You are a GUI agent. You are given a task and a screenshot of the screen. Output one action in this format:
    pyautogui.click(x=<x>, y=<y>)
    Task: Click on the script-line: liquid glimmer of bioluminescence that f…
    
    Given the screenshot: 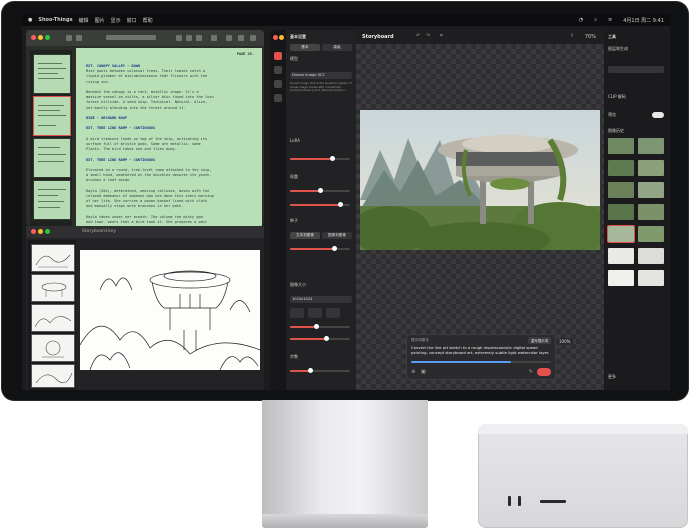 What is the action you would take?
    pyautogui.click(x=147, y=76)
    